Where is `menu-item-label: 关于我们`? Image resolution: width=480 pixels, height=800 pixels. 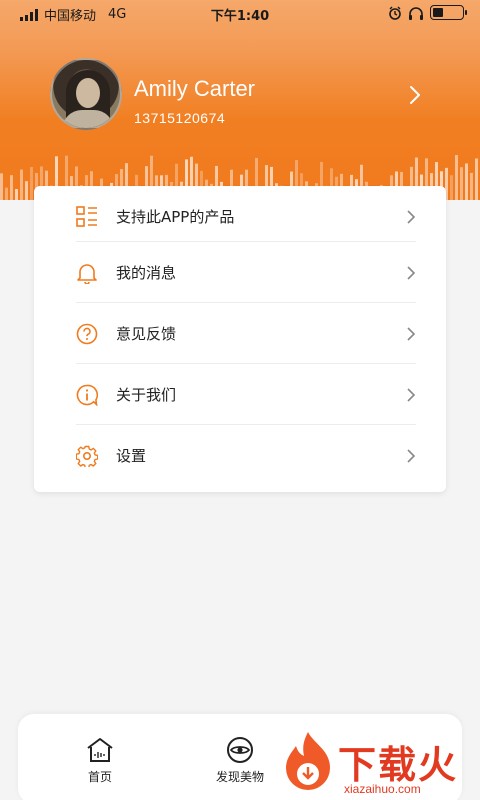
menu-item-label: 关于我们 is located at coordinates (146, 395).